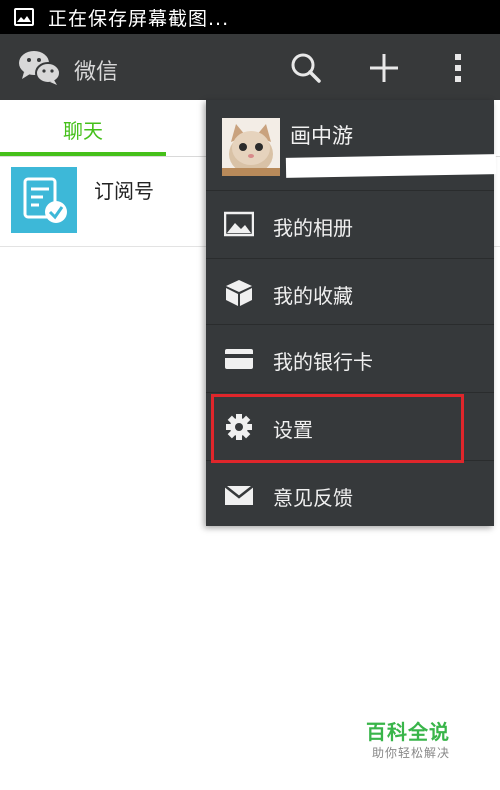 This screenshot has width=500, height=790. I want to click on menu-item-label: 意见反馈, so click(313, 498).